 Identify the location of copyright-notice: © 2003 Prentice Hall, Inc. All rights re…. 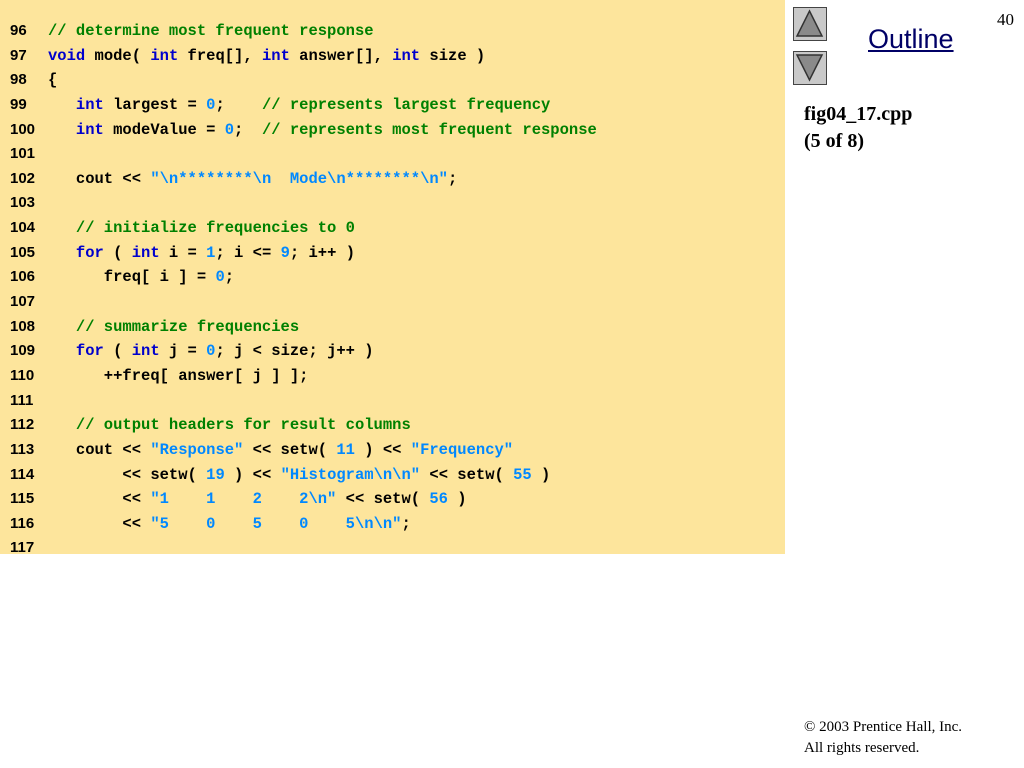
(883, 738).